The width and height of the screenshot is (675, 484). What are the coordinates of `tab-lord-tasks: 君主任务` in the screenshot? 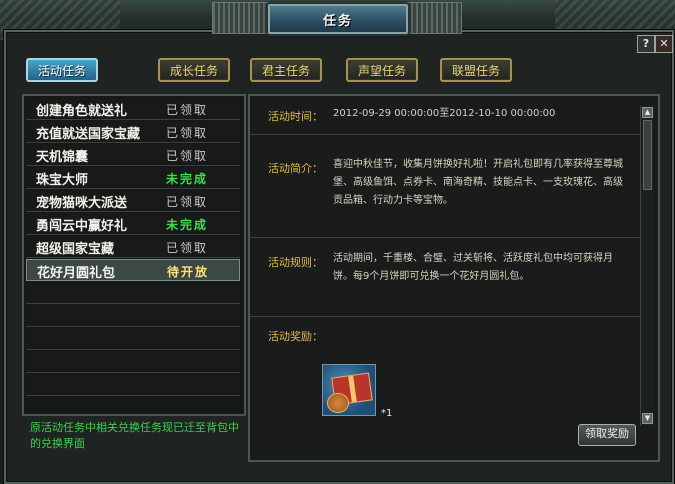 It's located at (286, 70).